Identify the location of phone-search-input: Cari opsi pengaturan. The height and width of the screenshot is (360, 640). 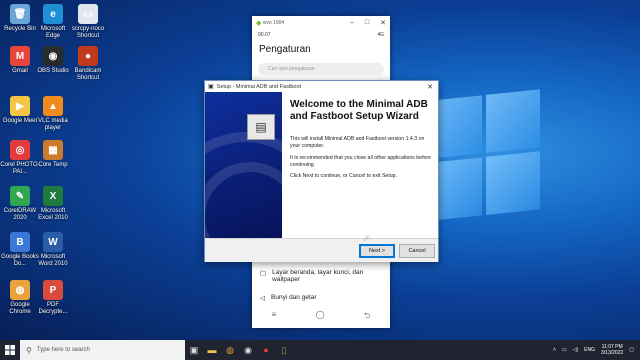
(321, 69).